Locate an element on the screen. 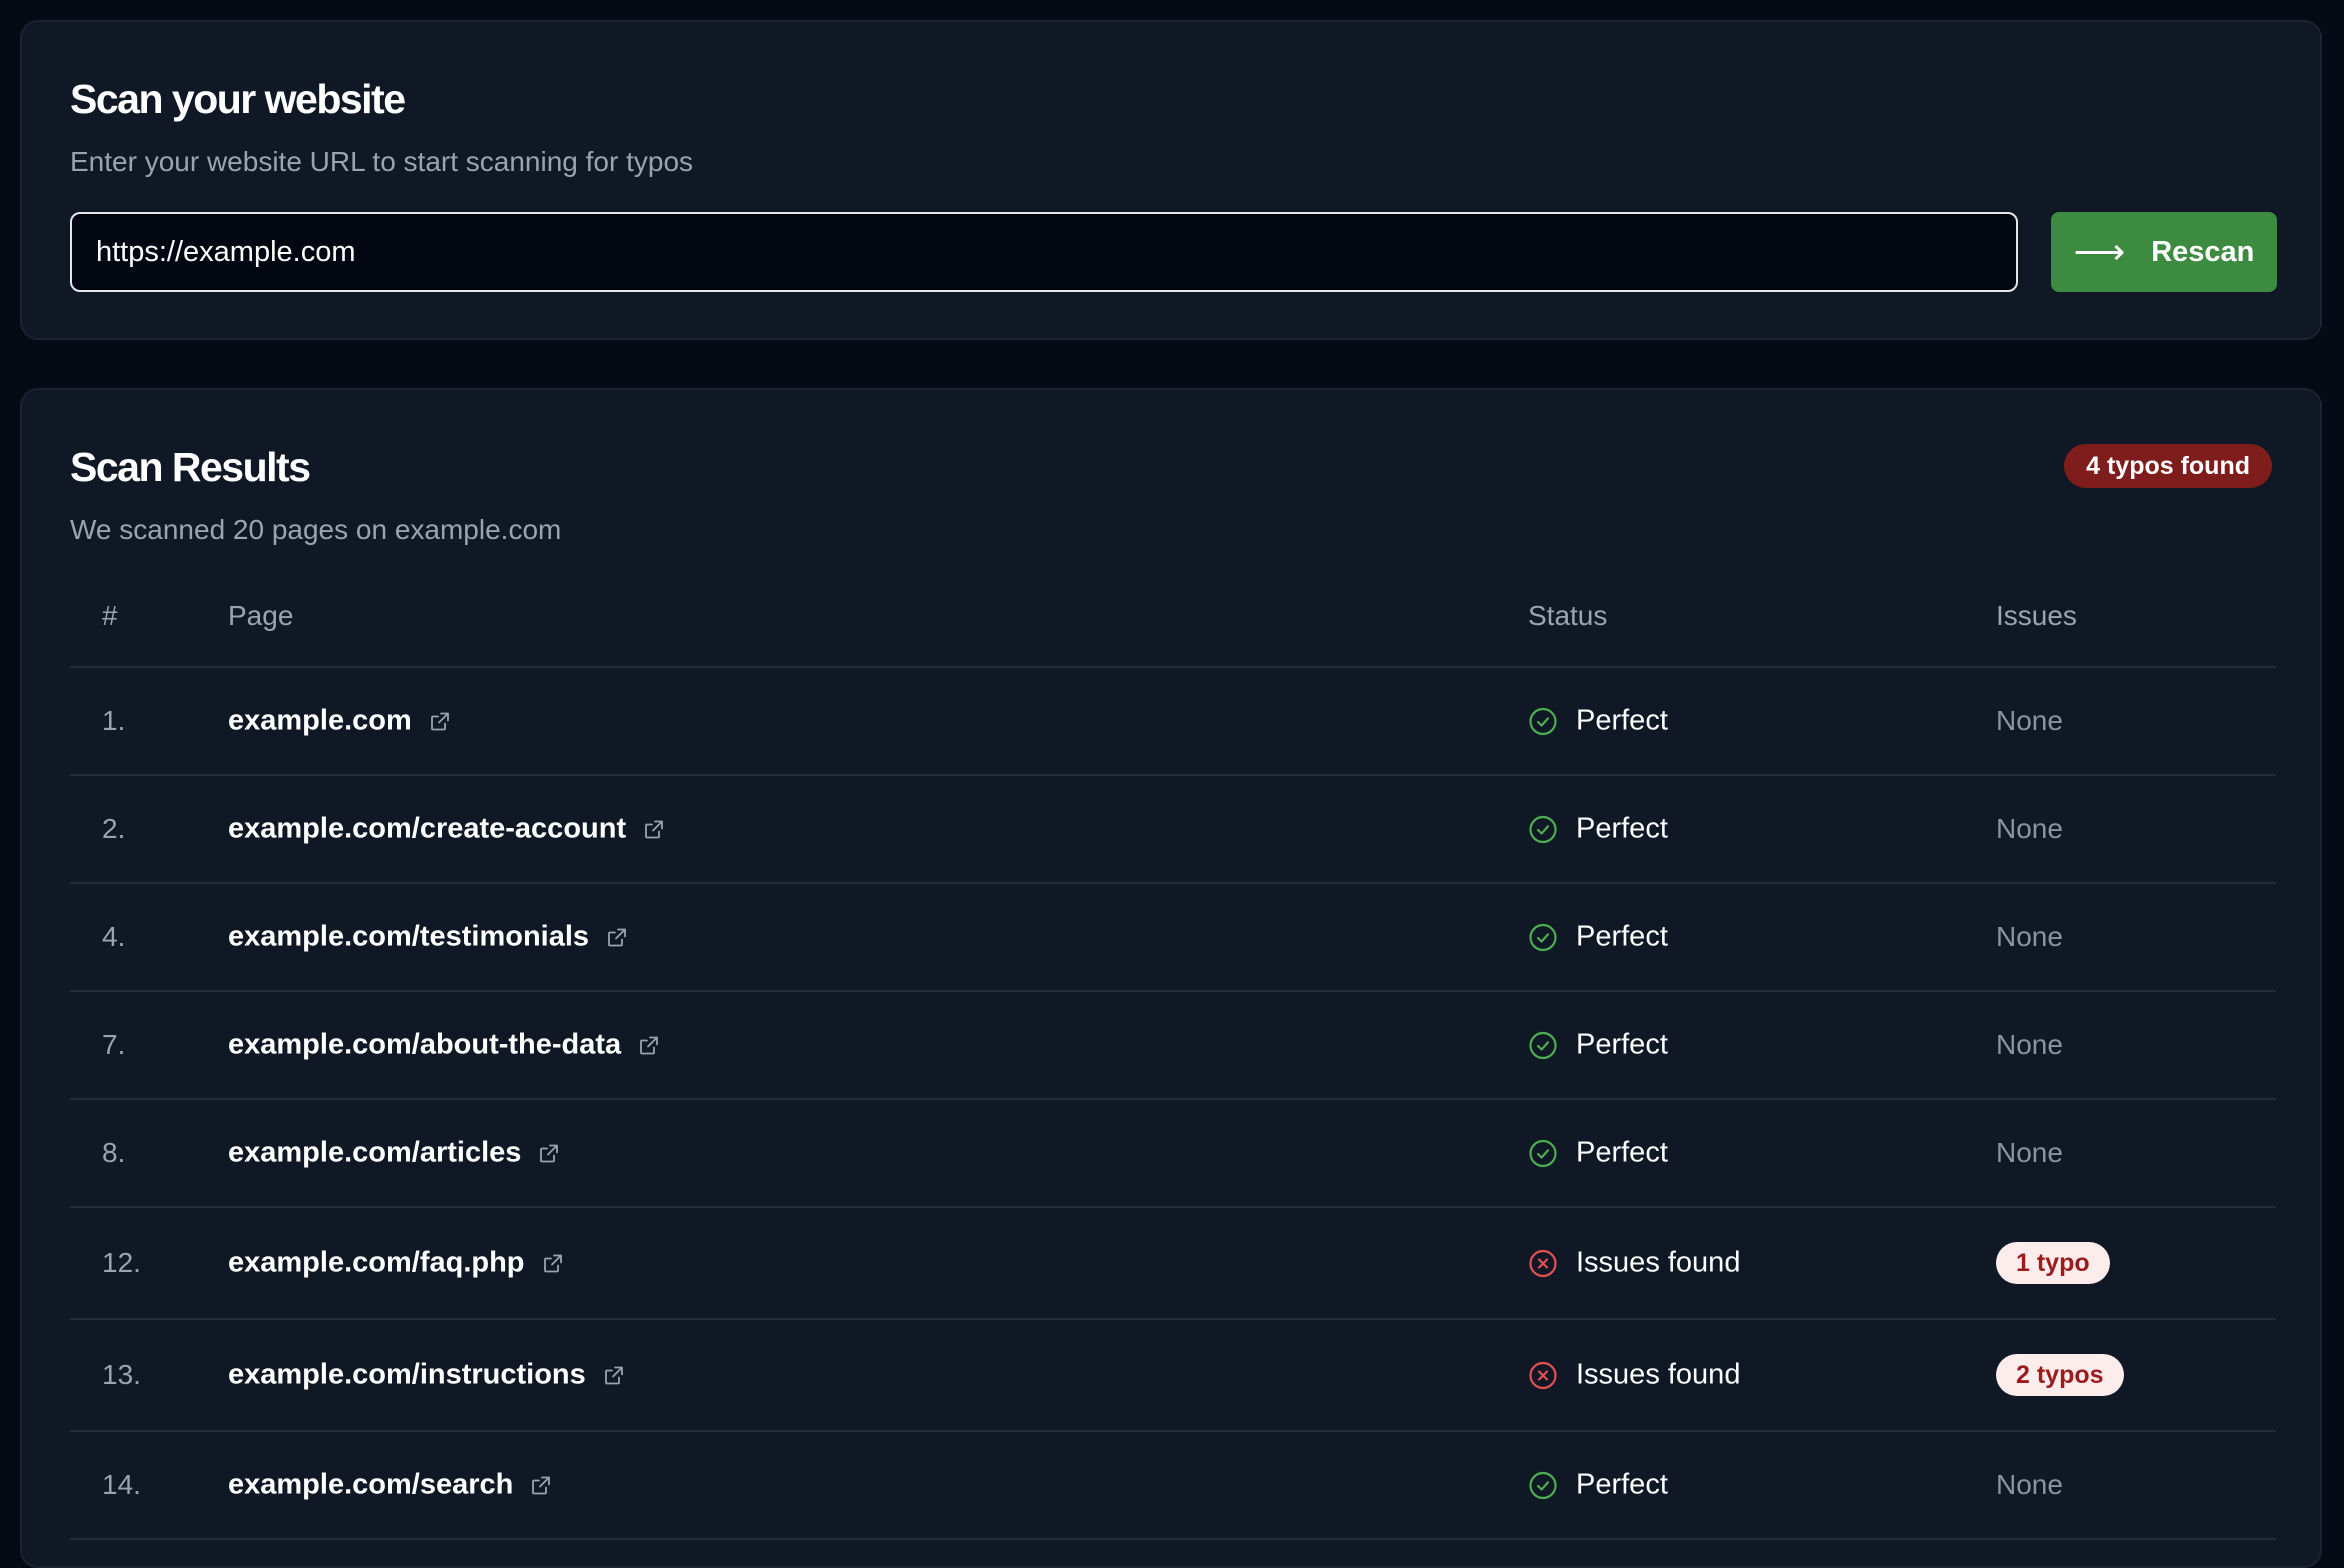 Image resolution: width=2344 pixels, height=1568 pixels. row-number: 4. is located at coordinates (114, 936).